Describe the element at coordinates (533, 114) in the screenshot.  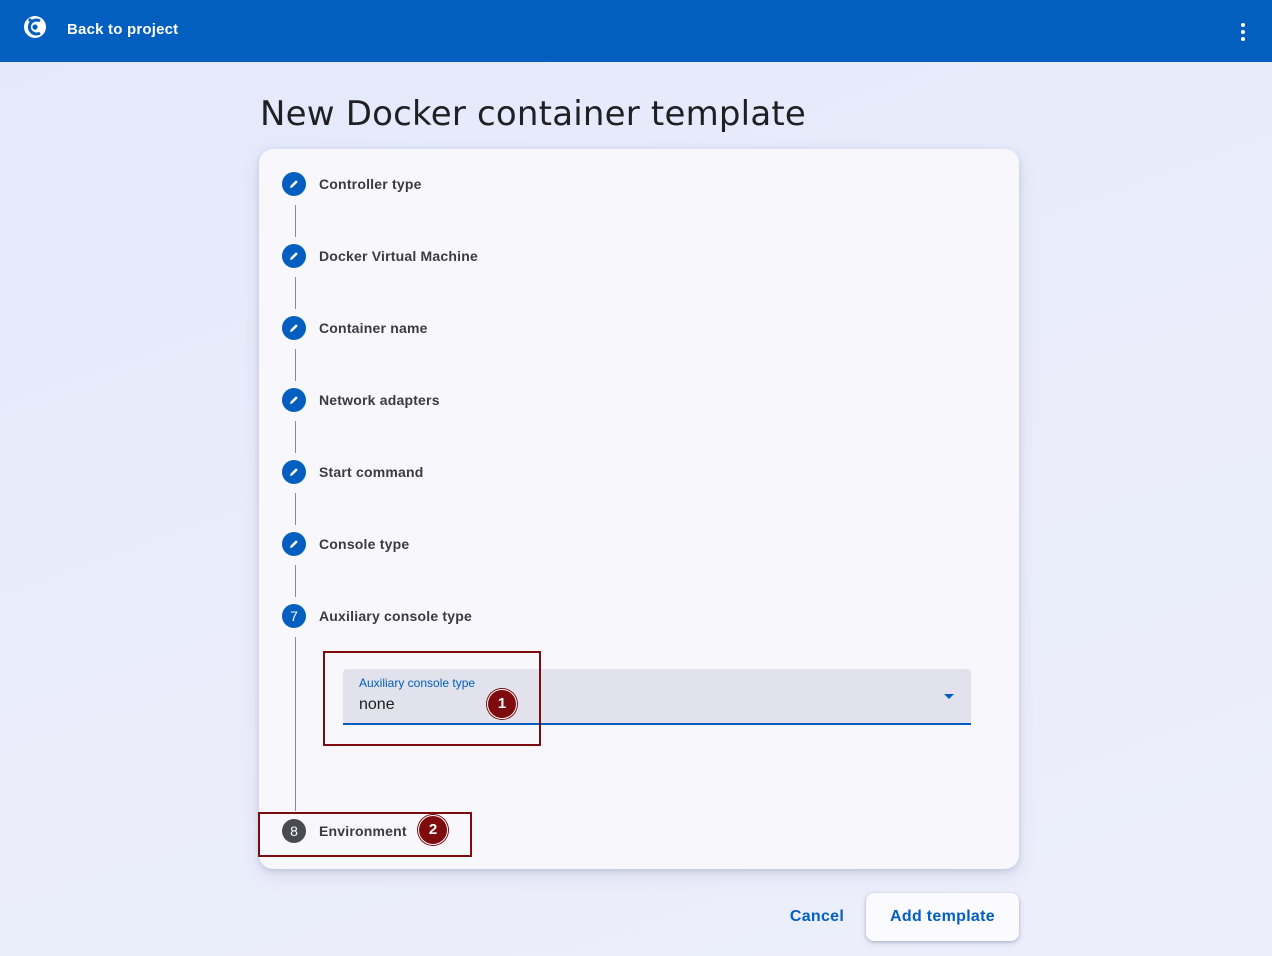
I see `page-title: New Docker container template` at that location.